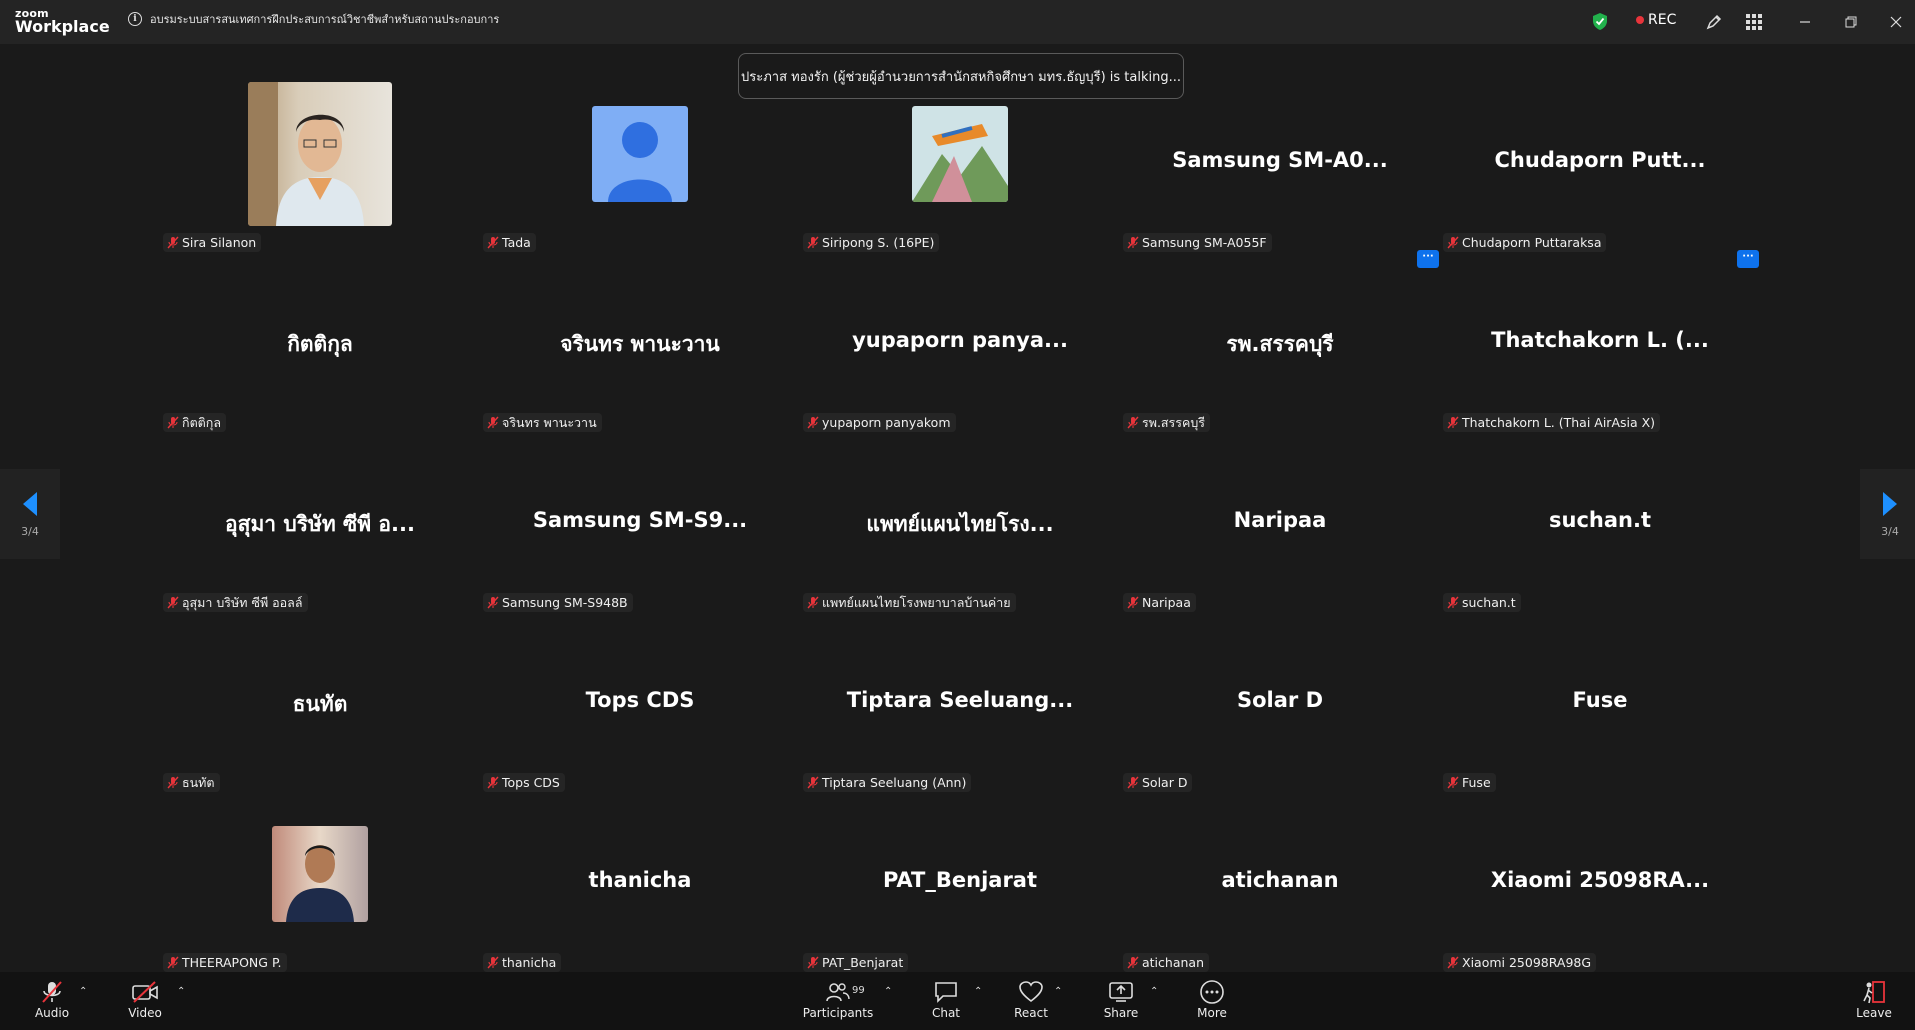 This screenshot has width=1915, height=1030. I want to click on participant-name-label: suchan.t, so click(1482, 602).